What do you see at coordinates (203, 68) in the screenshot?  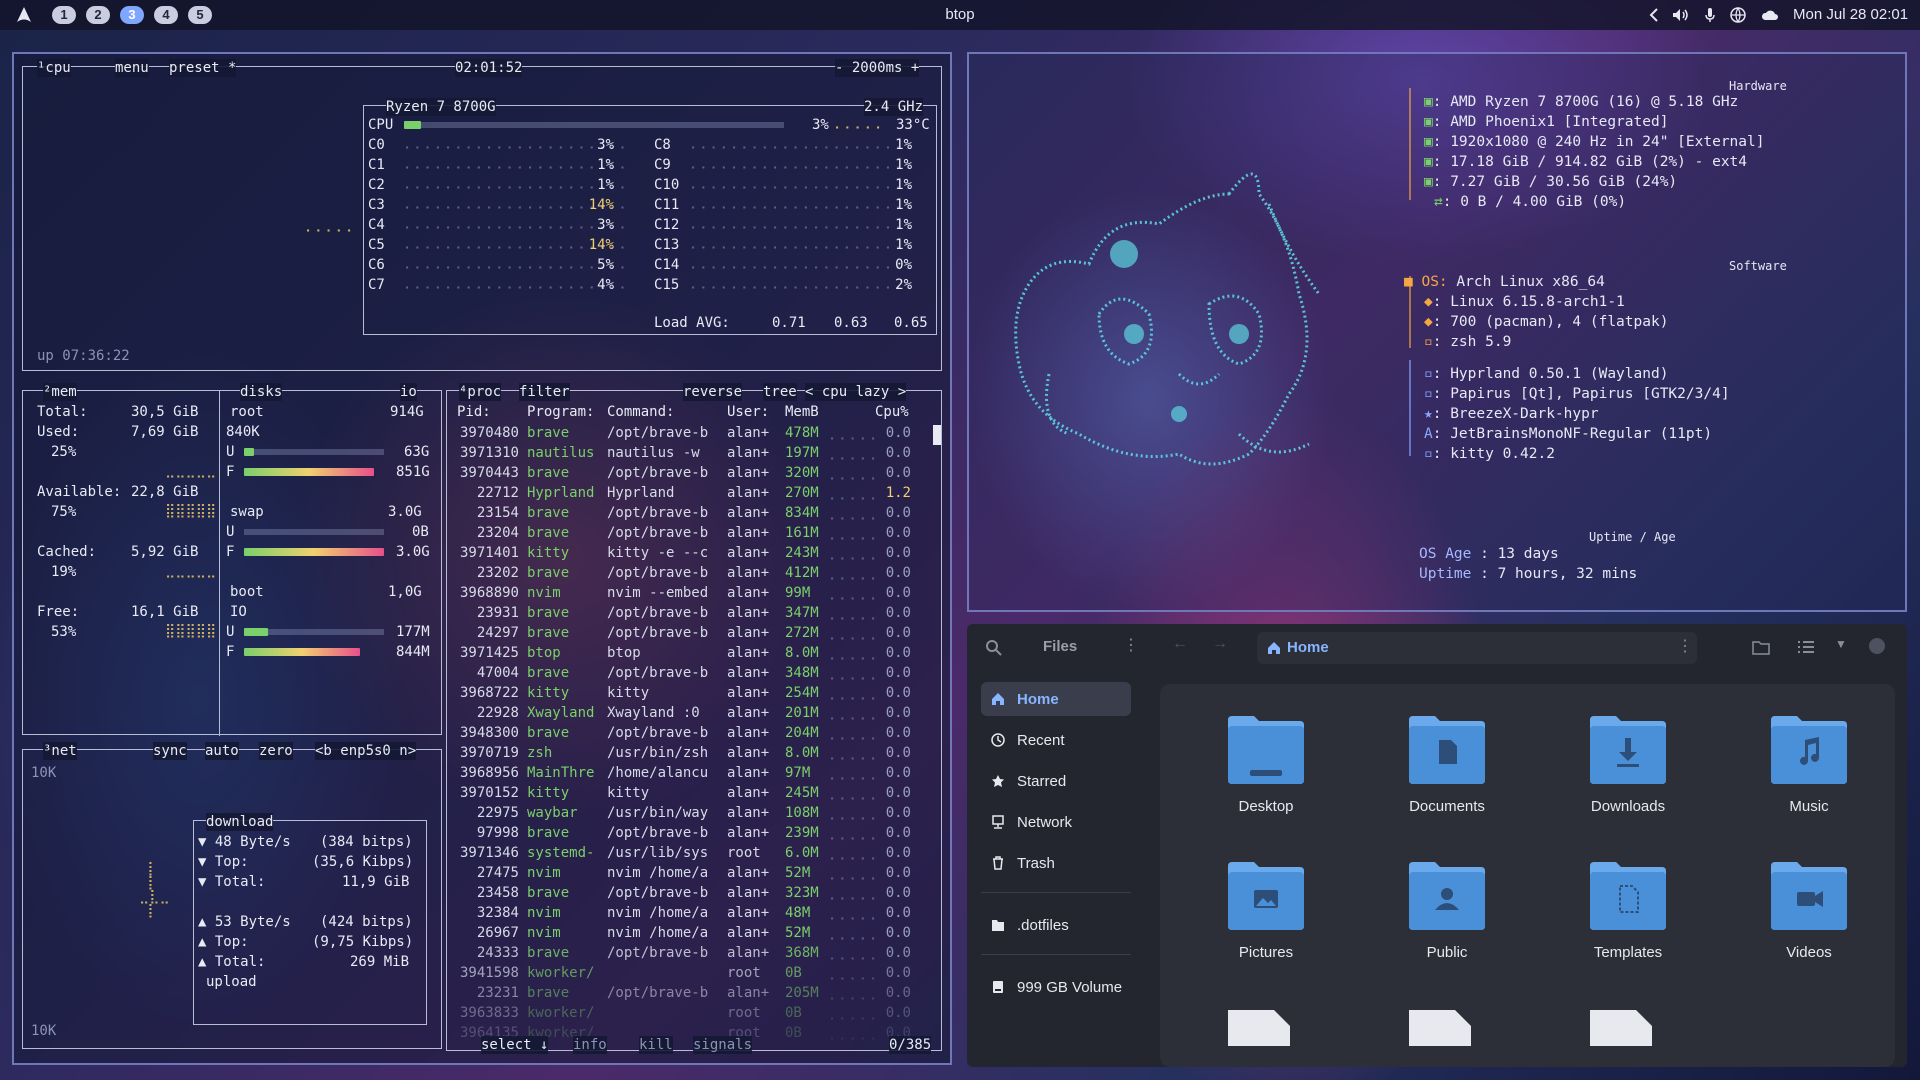 I see `preset-button: preset *` at bounding box center [203, 68].